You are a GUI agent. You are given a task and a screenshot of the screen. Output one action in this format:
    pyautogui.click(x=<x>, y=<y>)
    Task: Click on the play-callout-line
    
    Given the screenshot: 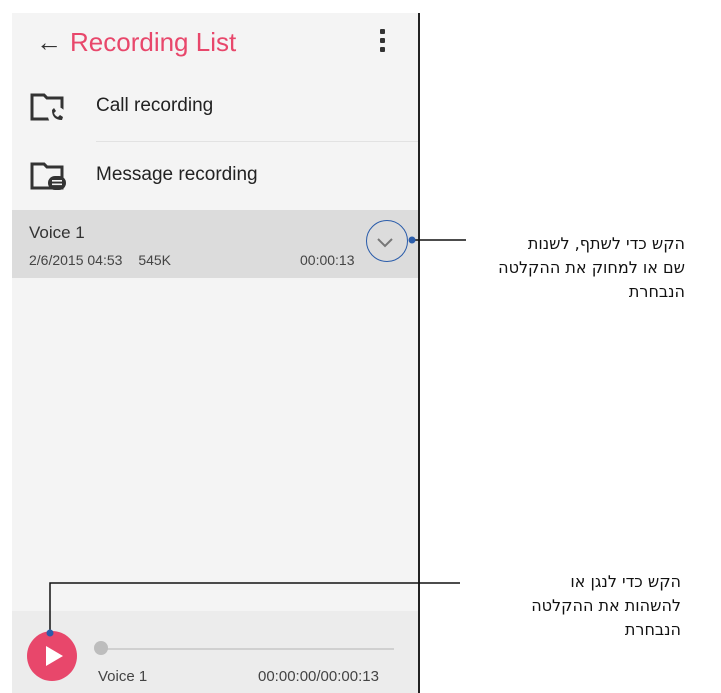 What is the action you would take?
    pyautogui.click(x=254, y=607)
    